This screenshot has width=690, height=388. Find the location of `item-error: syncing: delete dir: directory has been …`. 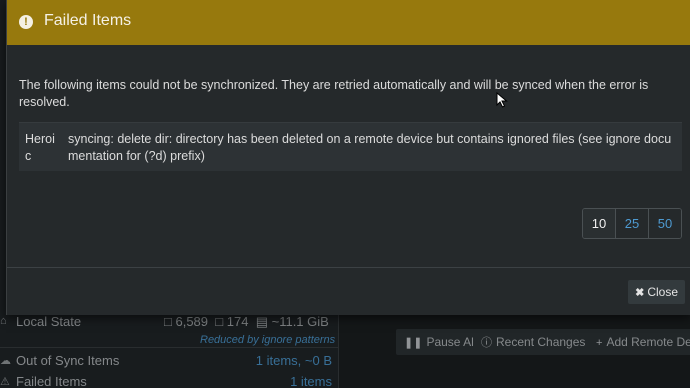

item-error: syncing: delete dir: directory has been … is located at coordinates (370, 147).